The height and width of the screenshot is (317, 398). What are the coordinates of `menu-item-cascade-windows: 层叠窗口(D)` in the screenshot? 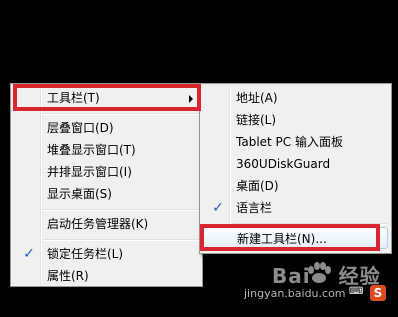 It's located at (106, 128).